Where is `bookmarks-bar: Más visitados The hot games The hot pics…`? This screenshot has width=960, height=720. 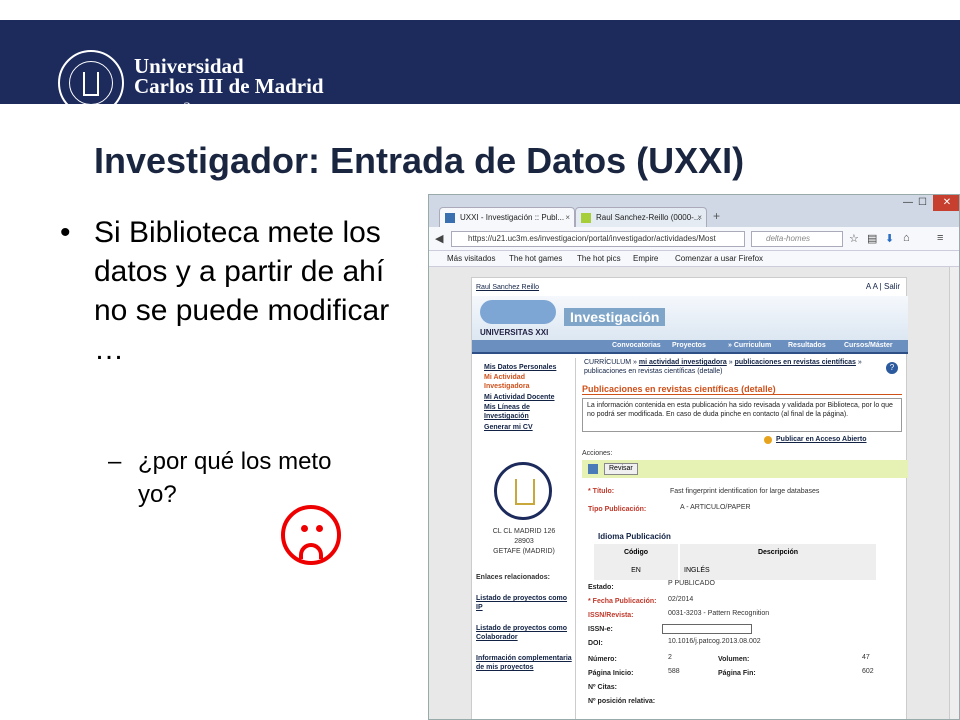 bookmarks-bar: Más visitados The hot games The hot pics… is located at coordinates (694, 259).